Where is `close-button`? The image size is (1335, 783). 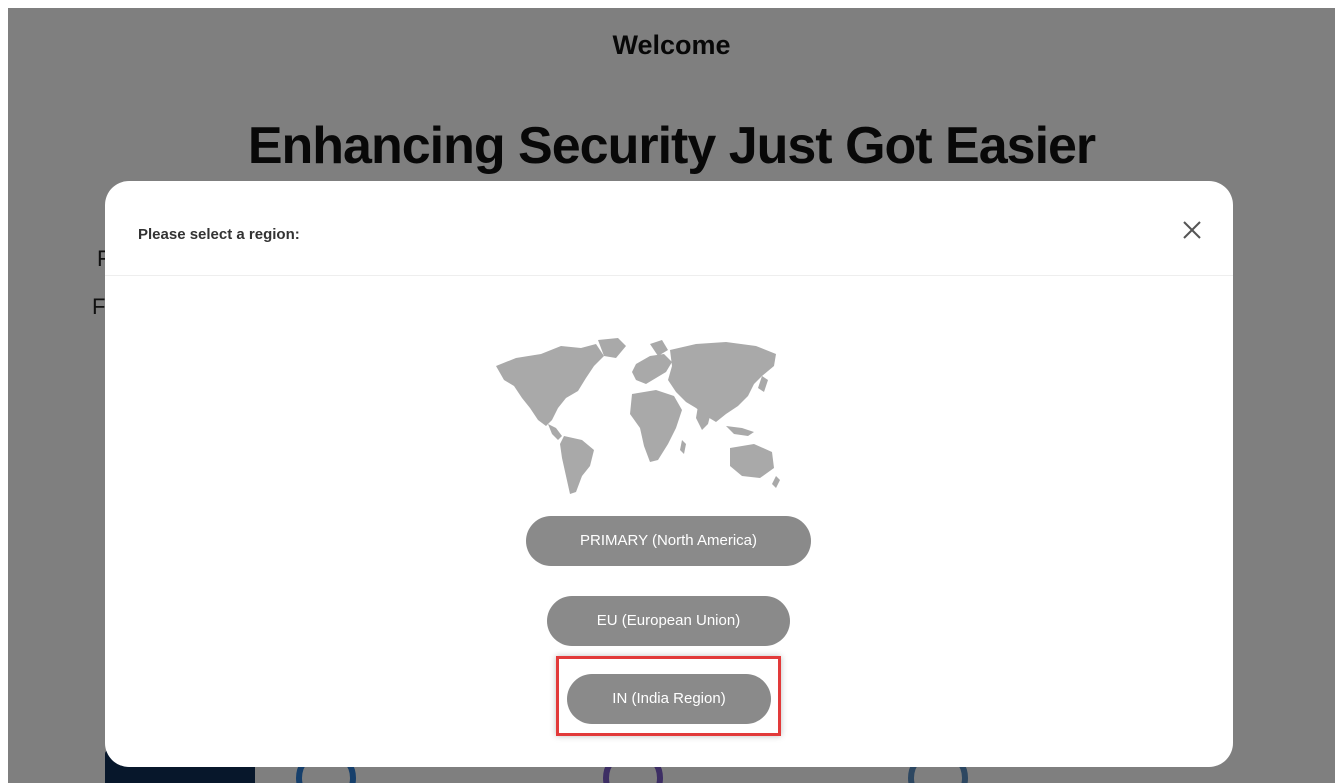 close-button is located at coordinates (1192, 230).